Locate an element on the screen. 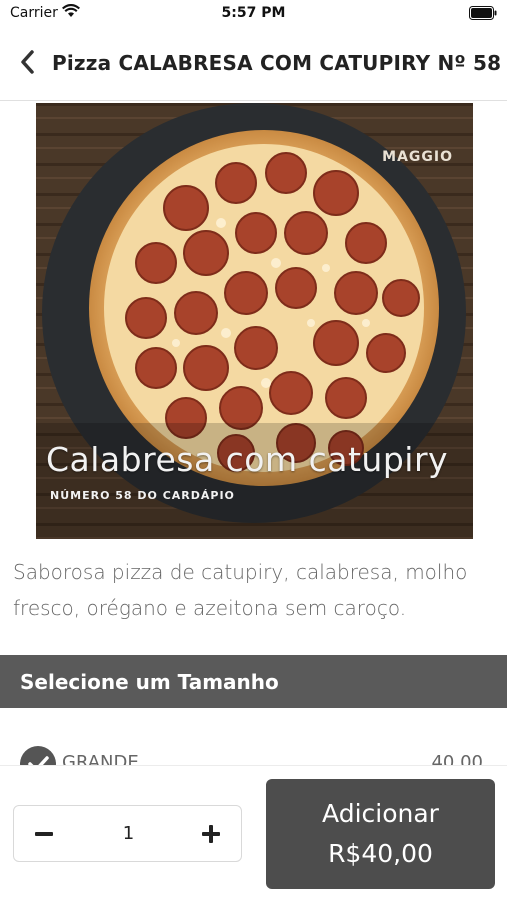  minus-icon is located at coordinates (44, 834).